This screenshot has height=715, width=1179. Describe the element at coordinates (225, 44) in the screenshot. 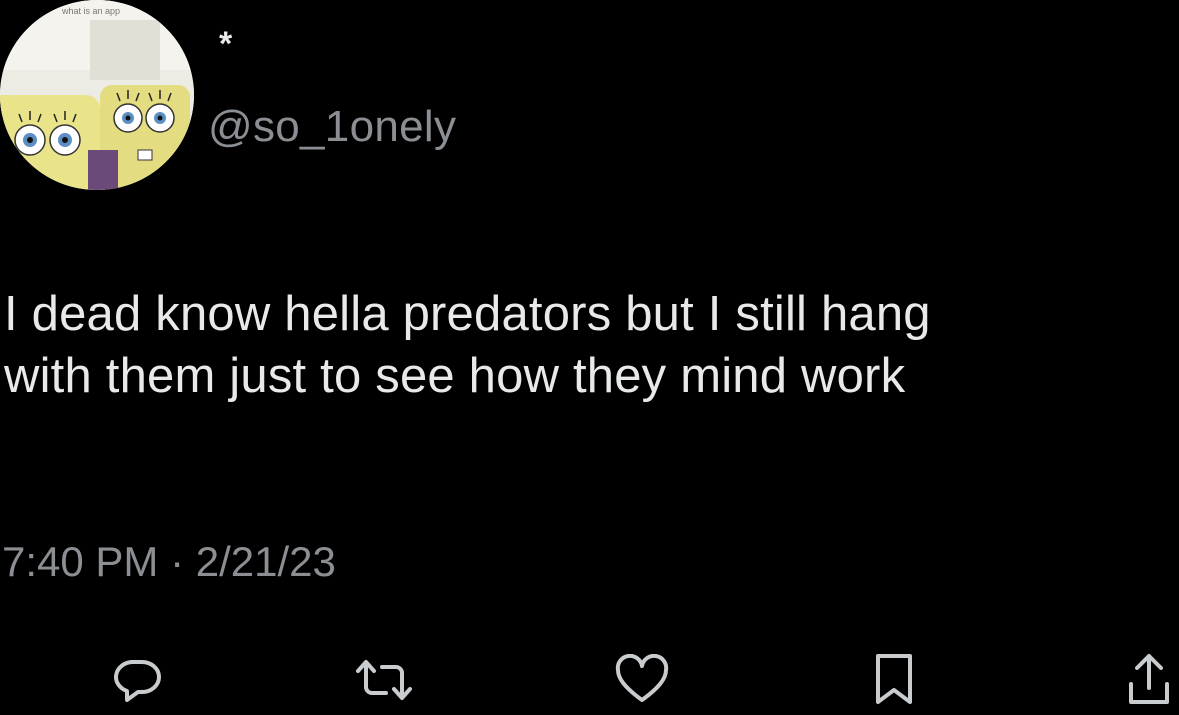

I see `display-name: *` at that location.